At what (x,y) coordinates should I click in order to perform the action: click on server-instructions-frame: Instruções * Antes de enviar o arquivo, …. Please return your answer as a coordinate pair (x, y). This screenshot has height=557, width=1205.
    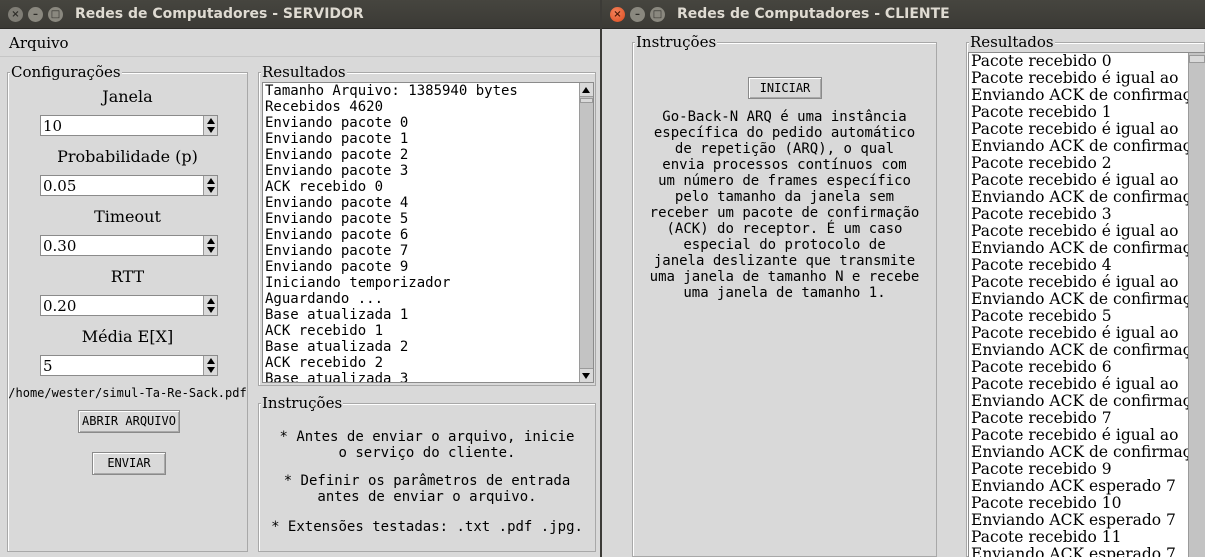
    Looking at the image, I should click on (427, 473).